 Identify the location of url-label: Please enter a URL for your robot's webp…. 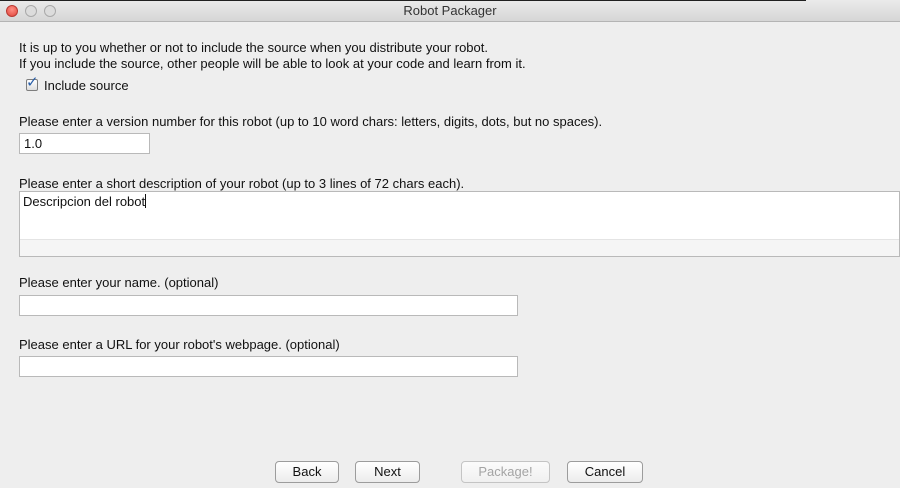
(179, 344).